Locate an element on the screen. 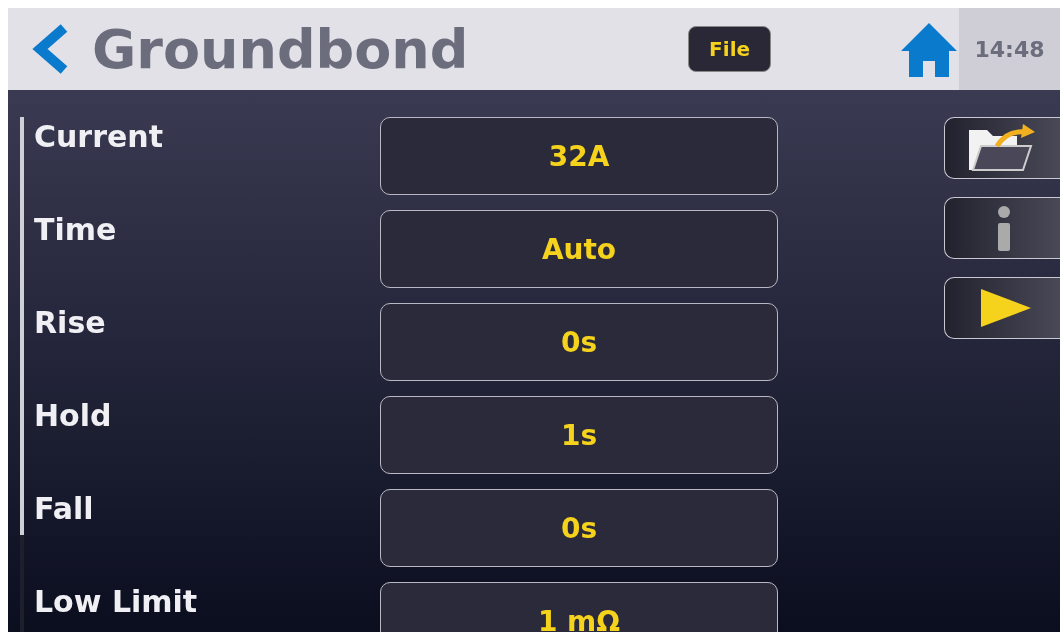  home-icon is located at coordinates (929, 49).